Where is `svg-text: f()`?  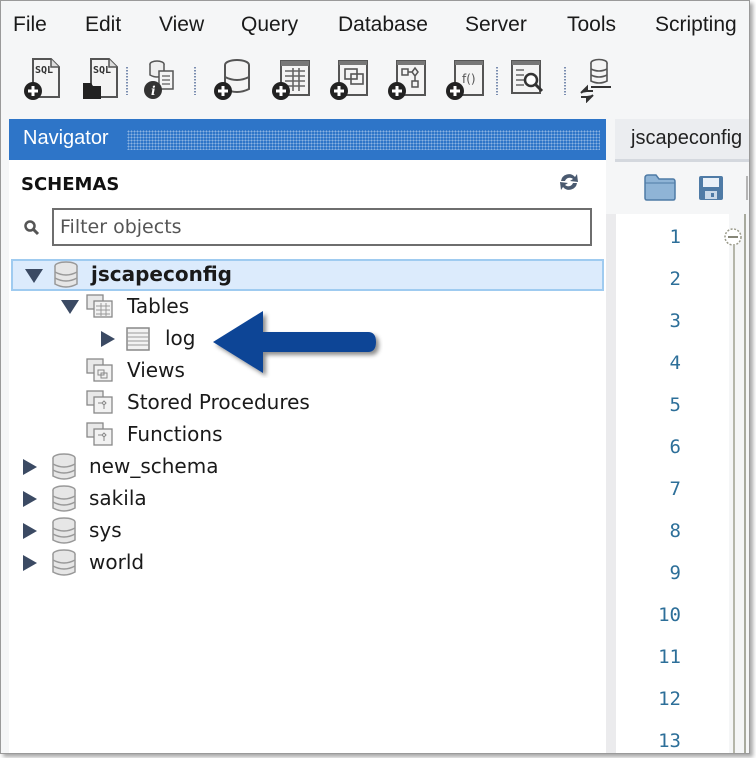 svg-text: f() is located at coordinates (469, 79).